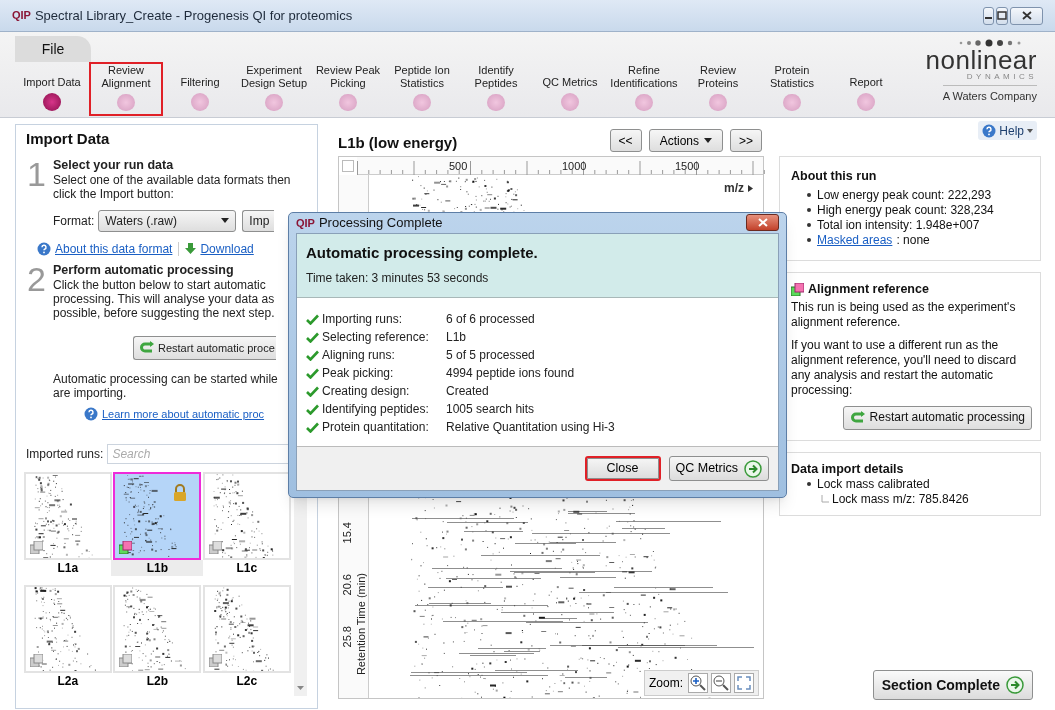 This screenshot has height=710, width=1055. Describe the element at coordinates (164, 312) in the screenshot. I see `step-text: possible, before suggesting the next step.` at that location.